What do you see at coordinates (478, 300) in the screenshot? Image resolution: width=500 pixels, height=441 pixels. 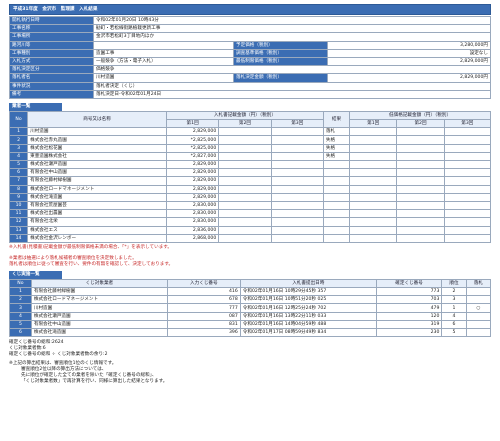 I see `lottery-winner-mark` at bounding box center [478, 300].